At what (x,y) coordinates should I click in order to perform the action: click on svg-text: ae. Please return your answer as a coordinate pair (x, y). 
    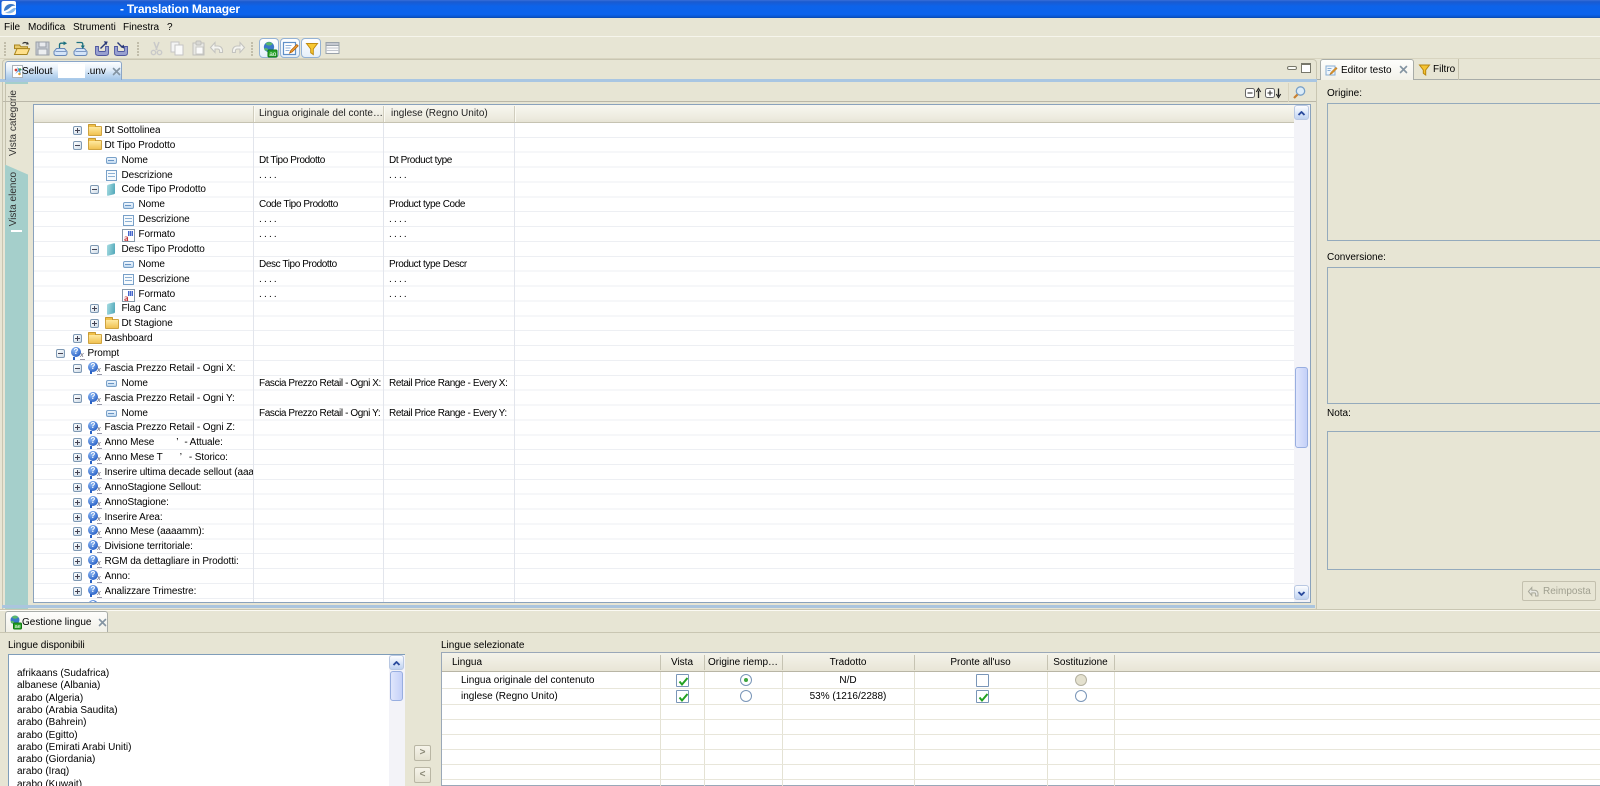
    Looking at the image, I should click on (18, 627).